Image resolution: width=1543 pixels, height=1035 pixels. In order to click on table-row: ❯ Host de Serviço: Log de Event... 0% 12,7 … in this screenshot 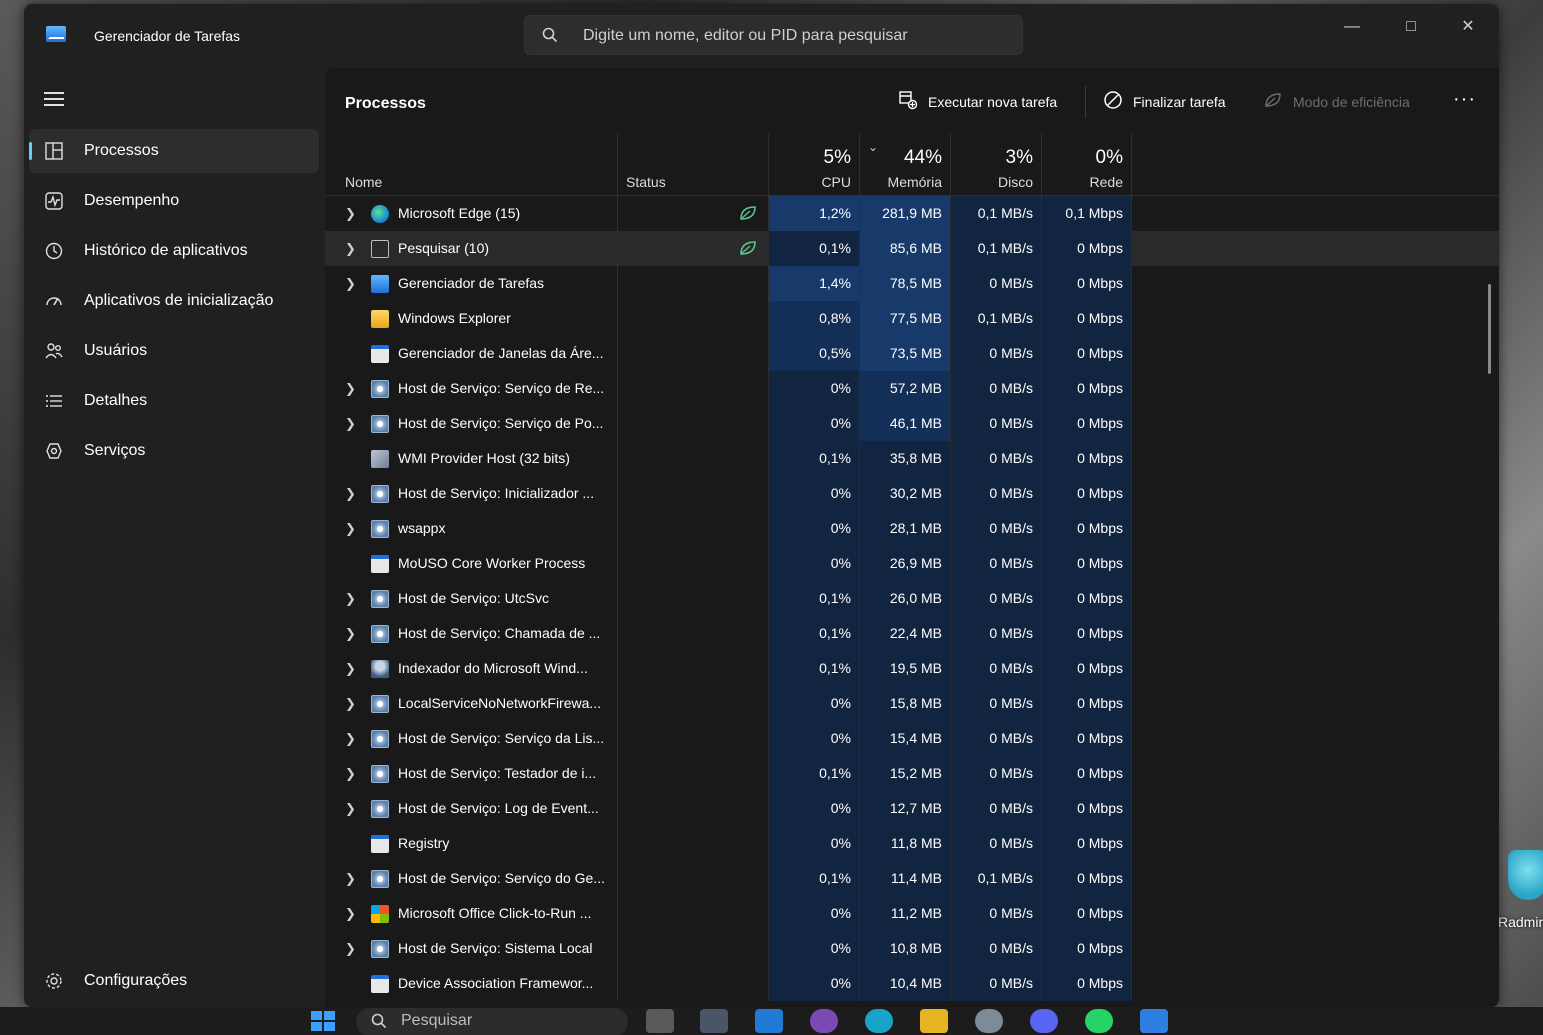, I will do `click(912, 808)`.